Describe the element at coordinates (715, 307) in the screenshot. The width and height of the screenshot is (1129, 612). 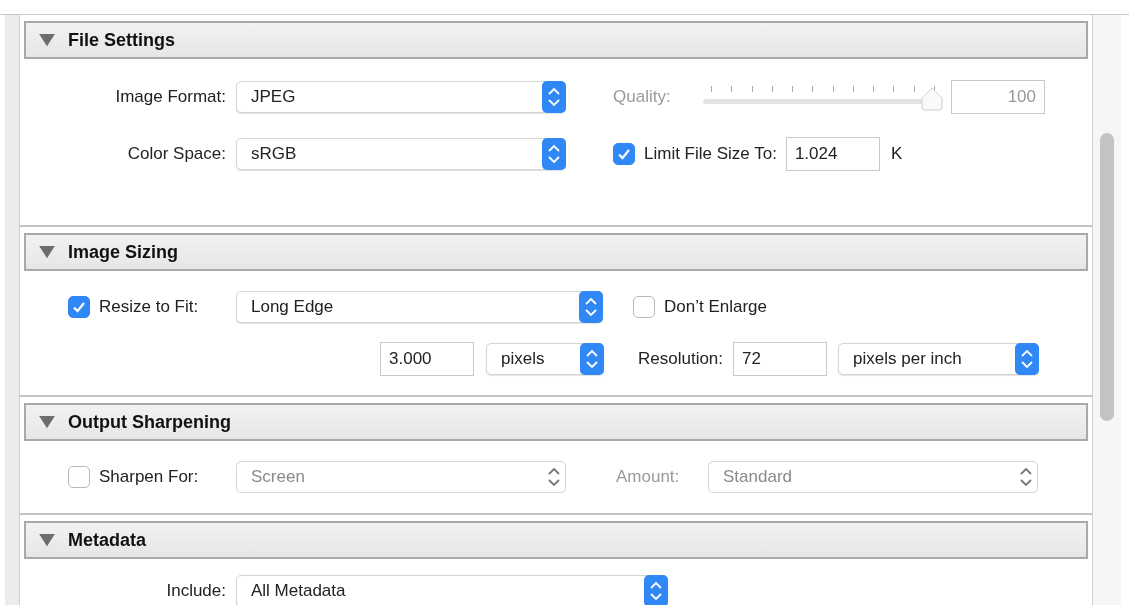
I see `checkbox-label: Don’t Enlarge` at that location.